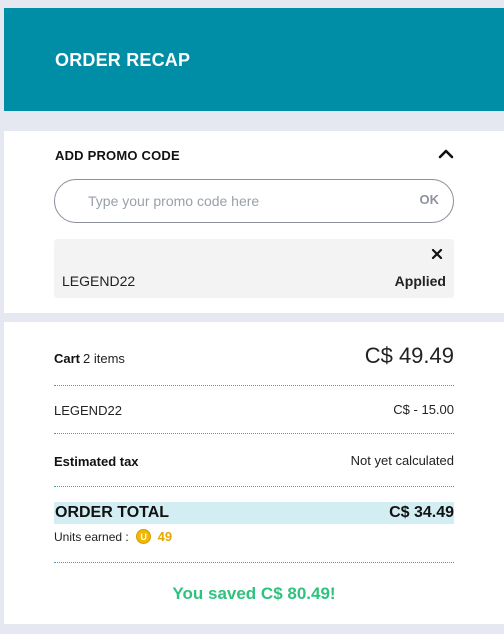 The width and height of the screenshot is (504, 634). What do you see at coordinates (254, 268) in the screenshot?
I see `applied-promo: LEGEND22 Applied` at bounding box center [254, 268].